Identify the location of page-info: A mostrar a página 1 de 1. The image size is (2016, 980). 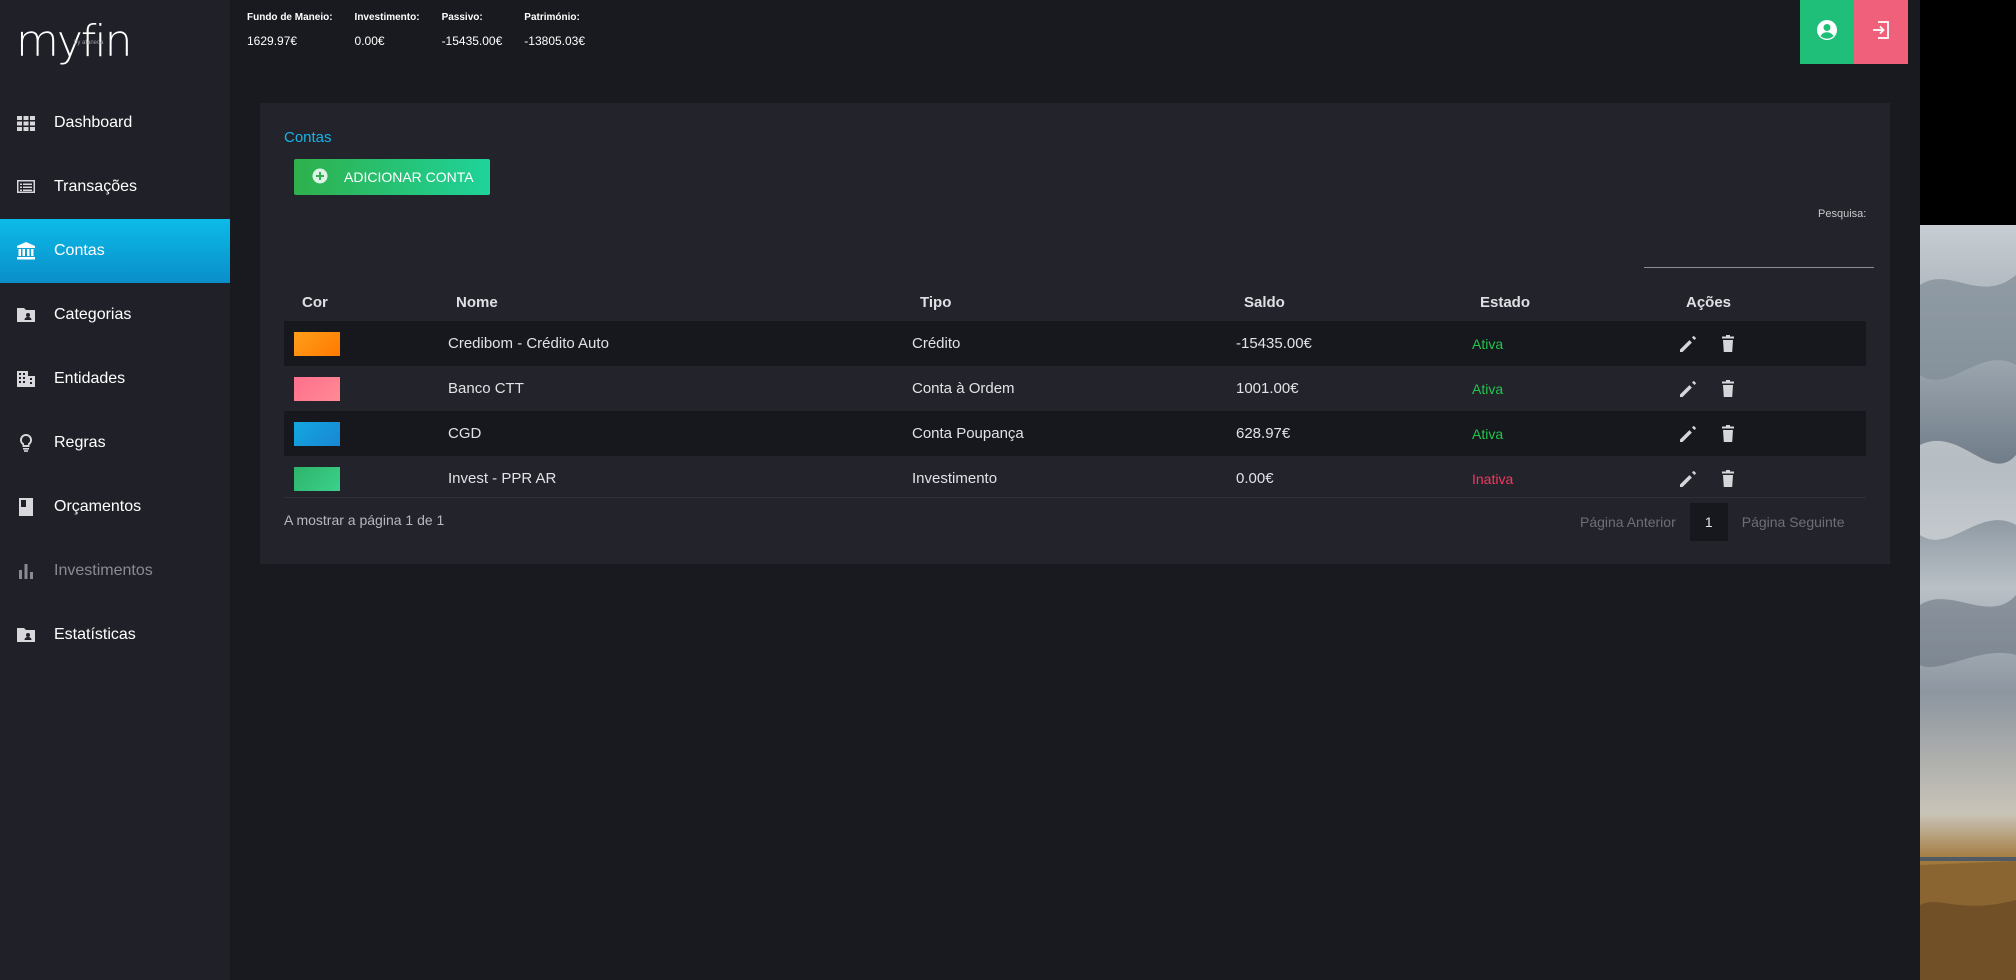
(364, 520).